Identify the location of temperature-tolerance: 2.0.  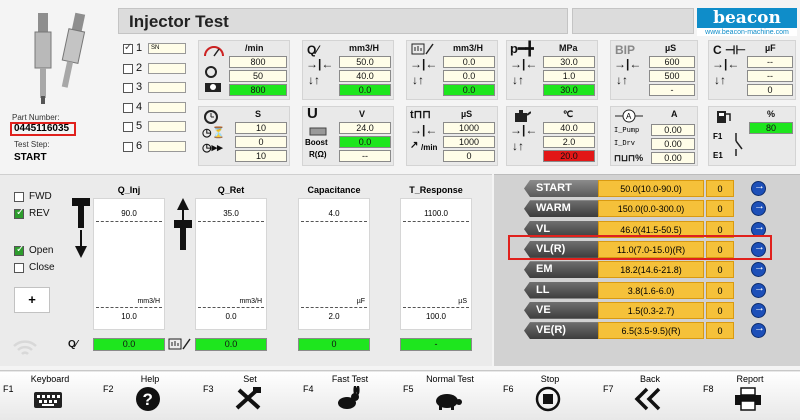
(569, 142).